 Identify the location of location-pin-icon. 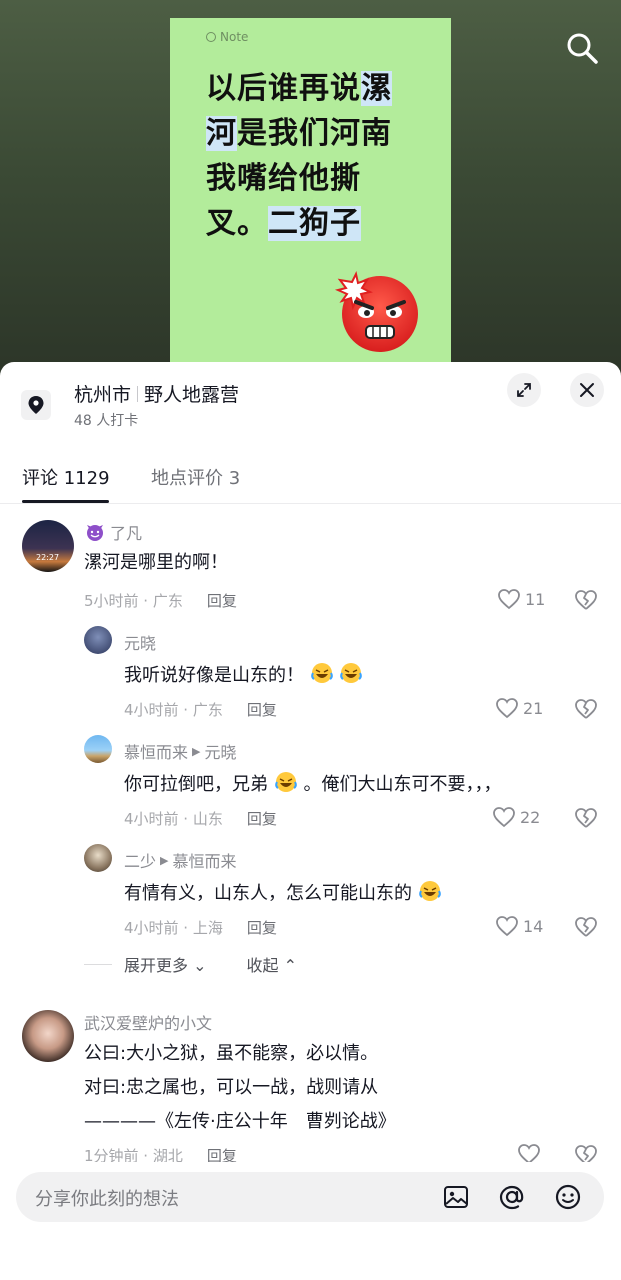
(36, 405).